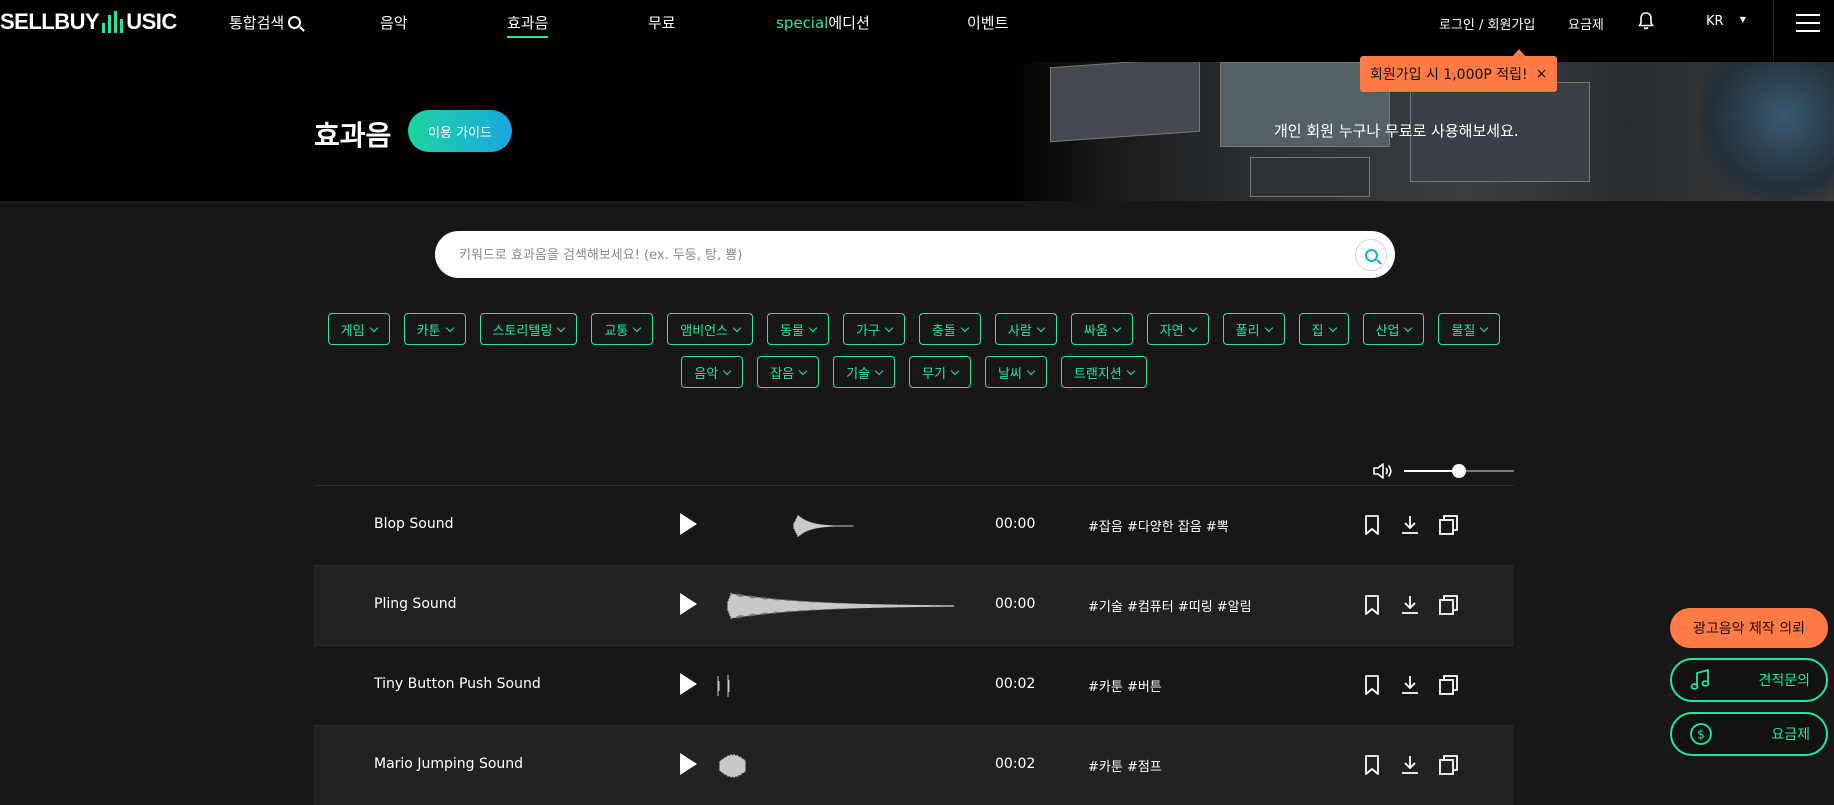  What do you see at coordinates (706, 374) in the screenshot?
I see `category-tag-label: 음악` at bounding box center [706, 374].